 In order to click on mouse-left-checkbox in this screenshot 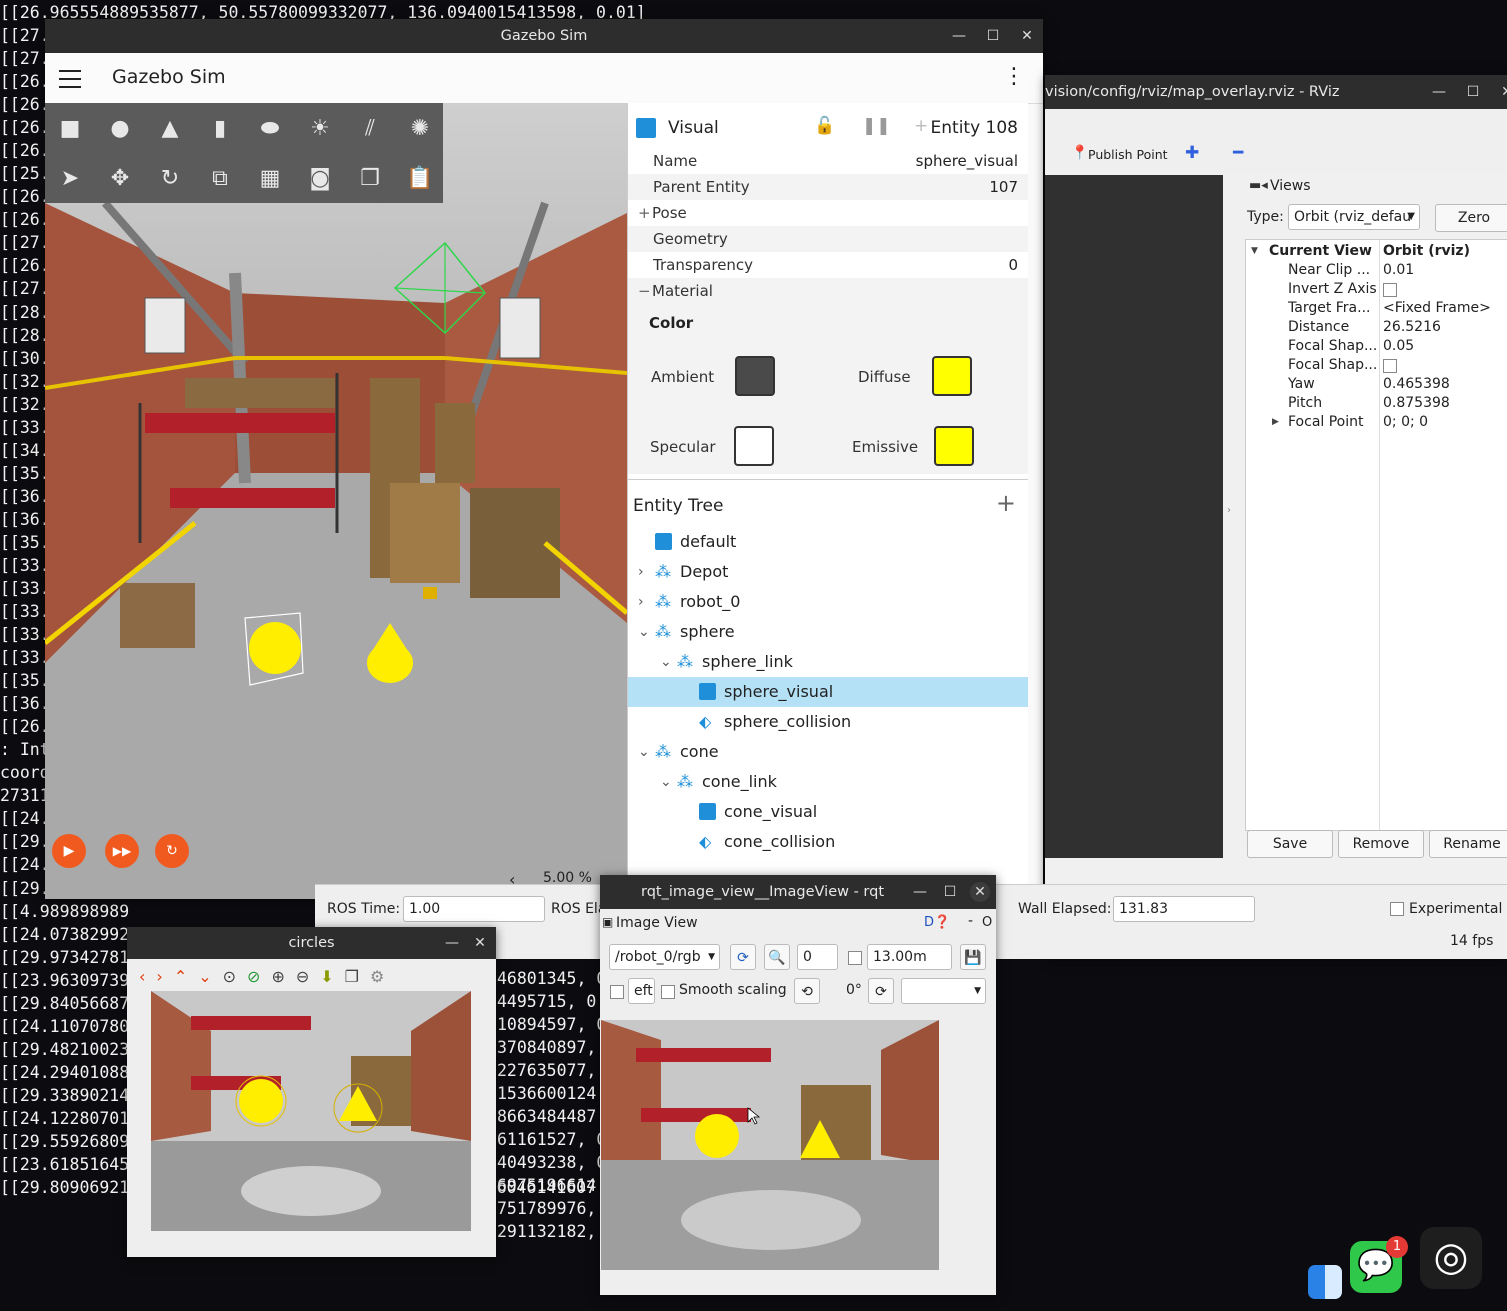, I will do `click(617, 992)`.